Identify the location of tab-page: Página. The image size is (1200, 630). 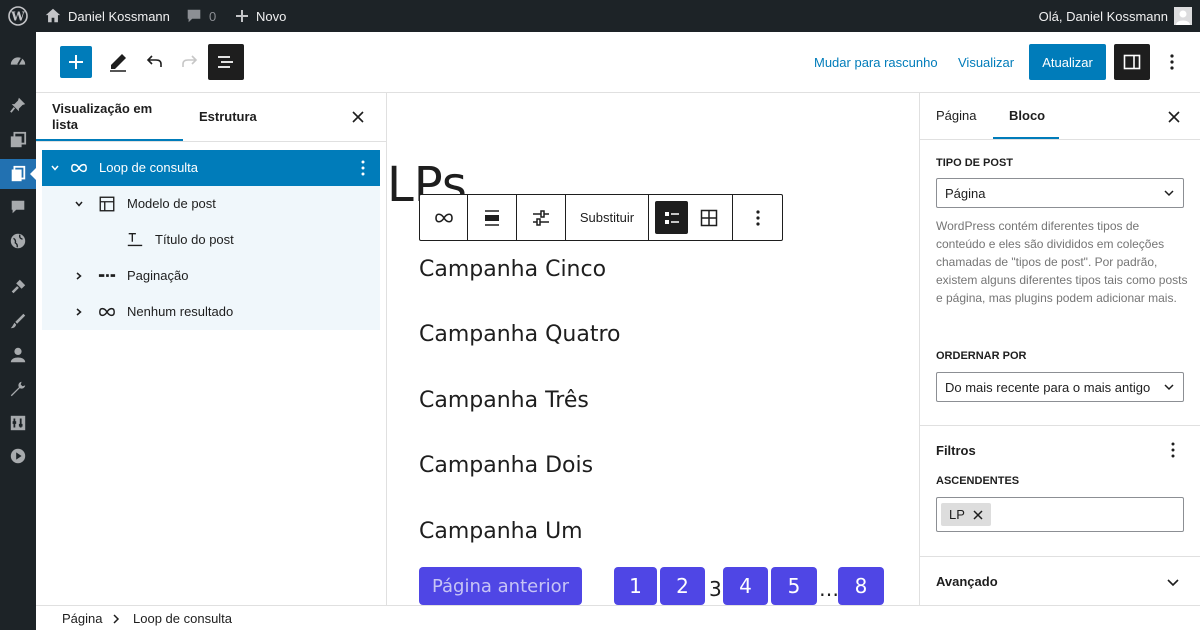
(956, 115).